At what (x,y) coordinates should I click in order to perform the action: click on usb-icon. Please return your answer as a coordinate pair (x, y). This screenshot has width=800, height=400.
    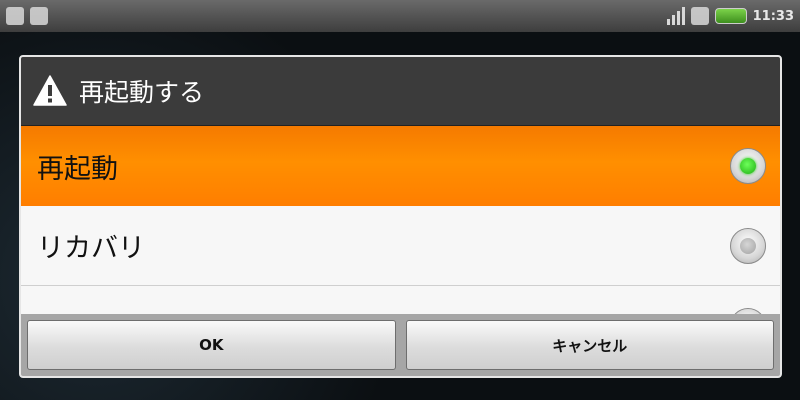
    Looking at the image, I should click on (15, 16).